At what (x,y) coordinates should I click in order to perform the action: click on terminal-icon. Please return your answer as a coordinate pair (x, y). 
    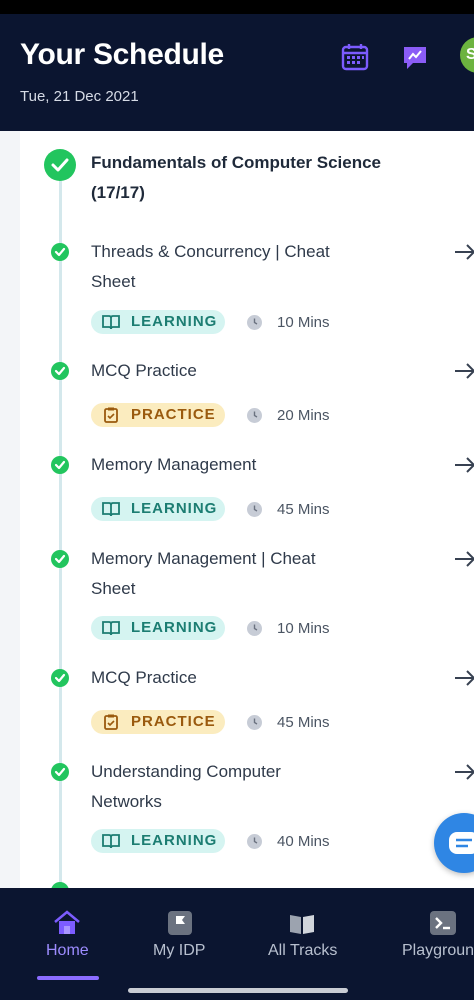
    Looking at the image, I should click on (443, 923).